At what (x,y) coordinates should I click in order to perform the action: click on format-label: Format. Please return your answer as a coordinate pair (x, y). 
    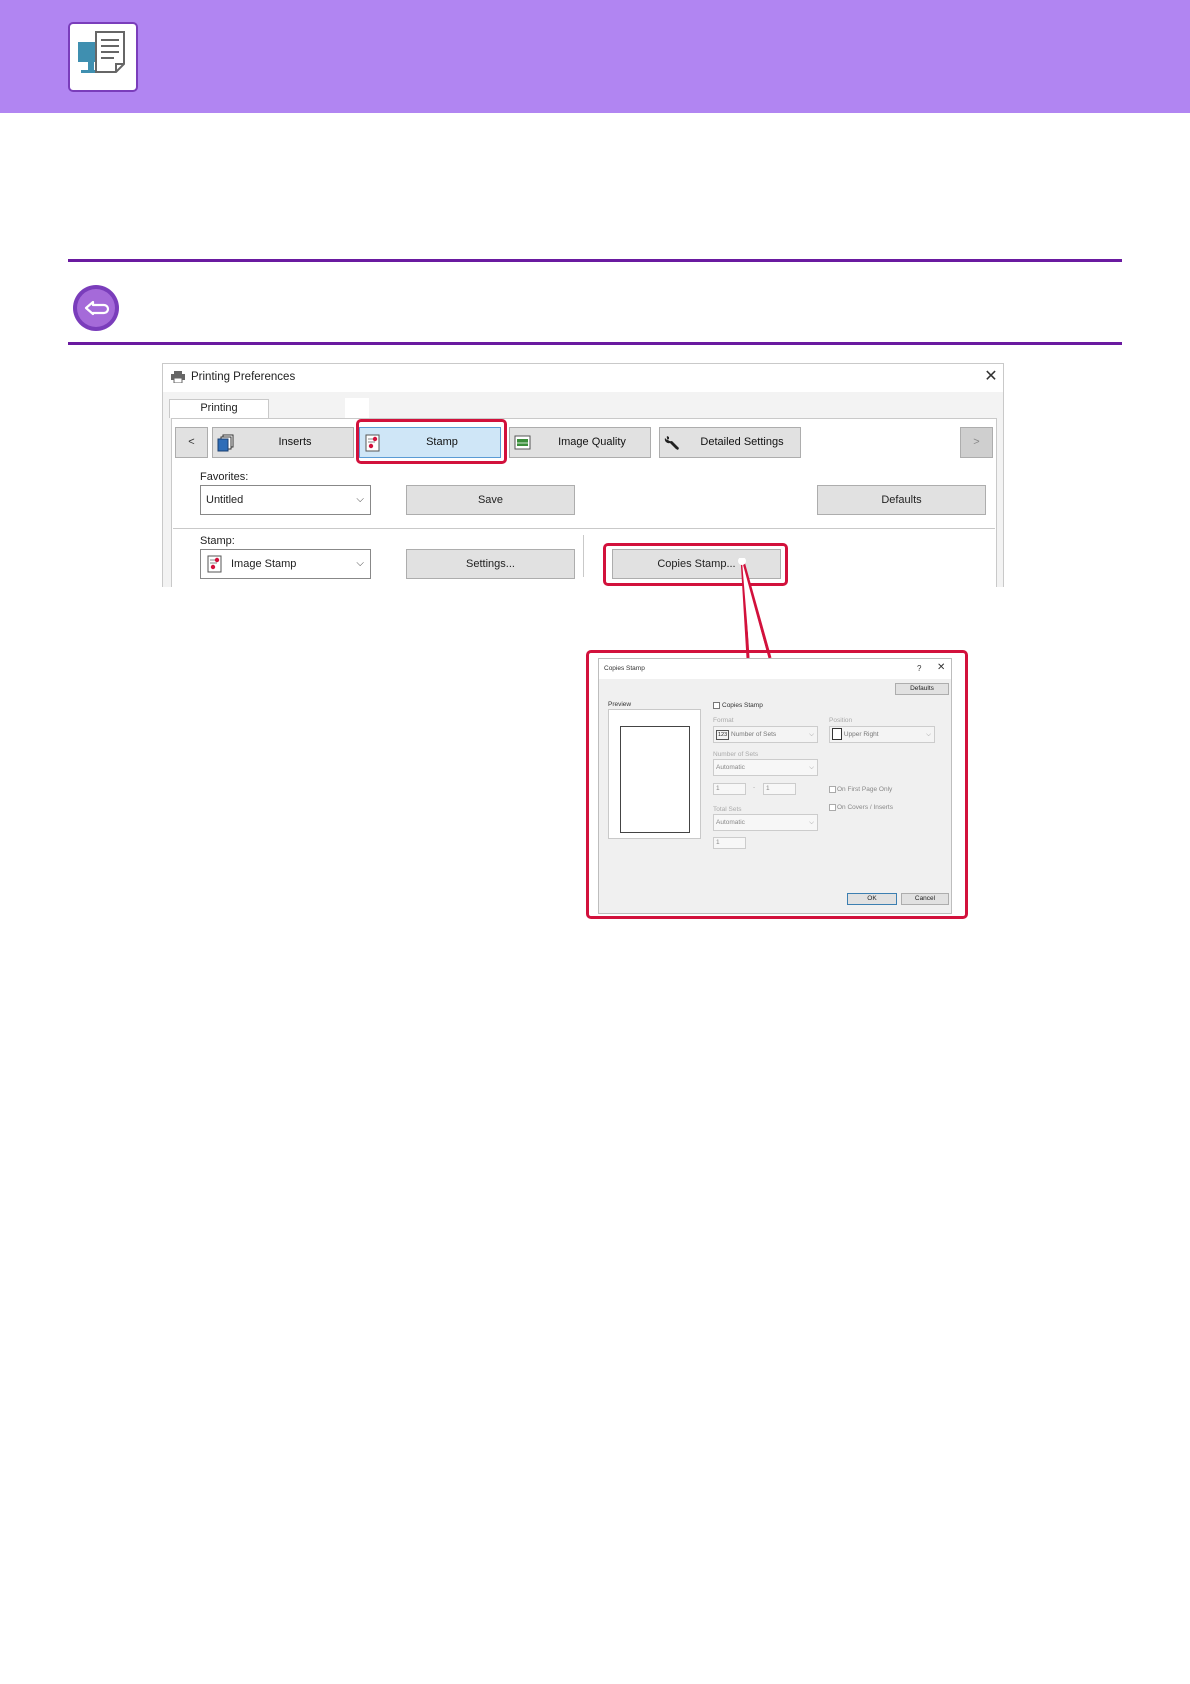
    Looking at the image, I should click on (723, 720).